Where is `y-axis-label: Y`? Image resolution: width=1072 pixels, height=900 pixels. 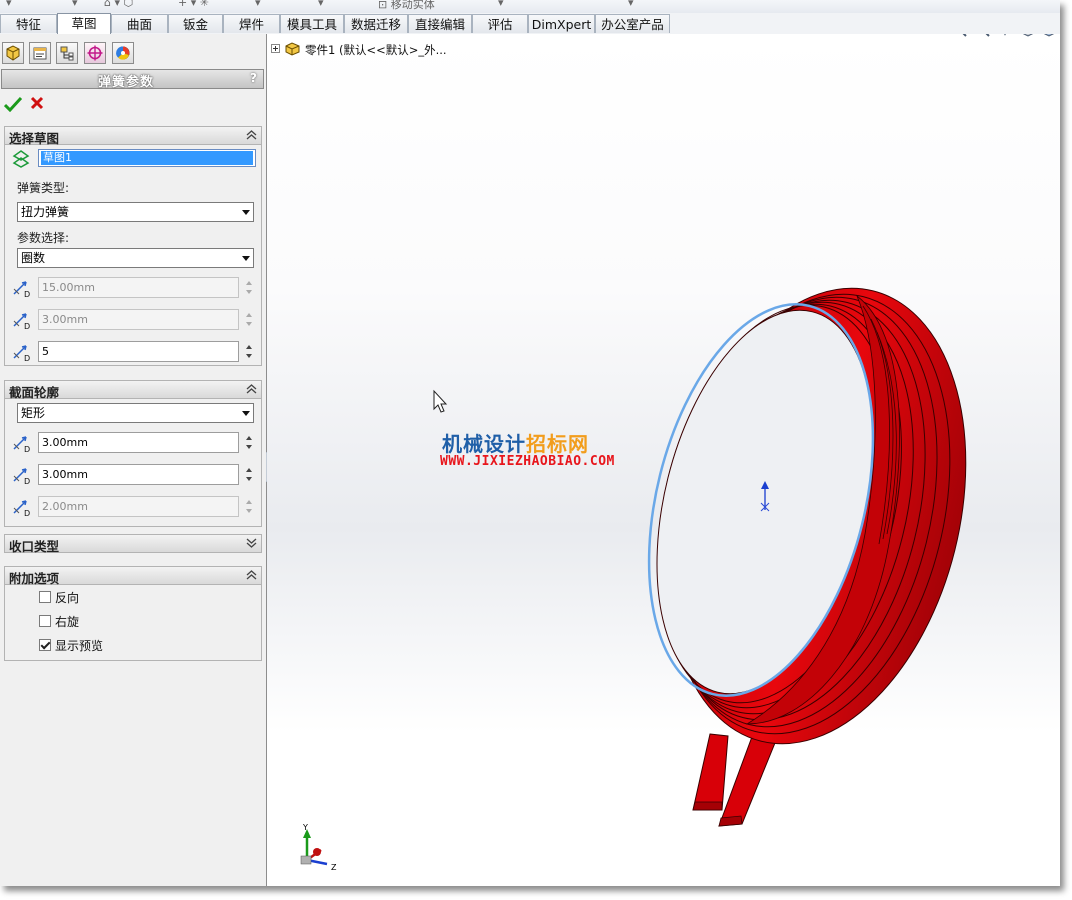 y-axis-label: Y is located at coordinates (305, 827).